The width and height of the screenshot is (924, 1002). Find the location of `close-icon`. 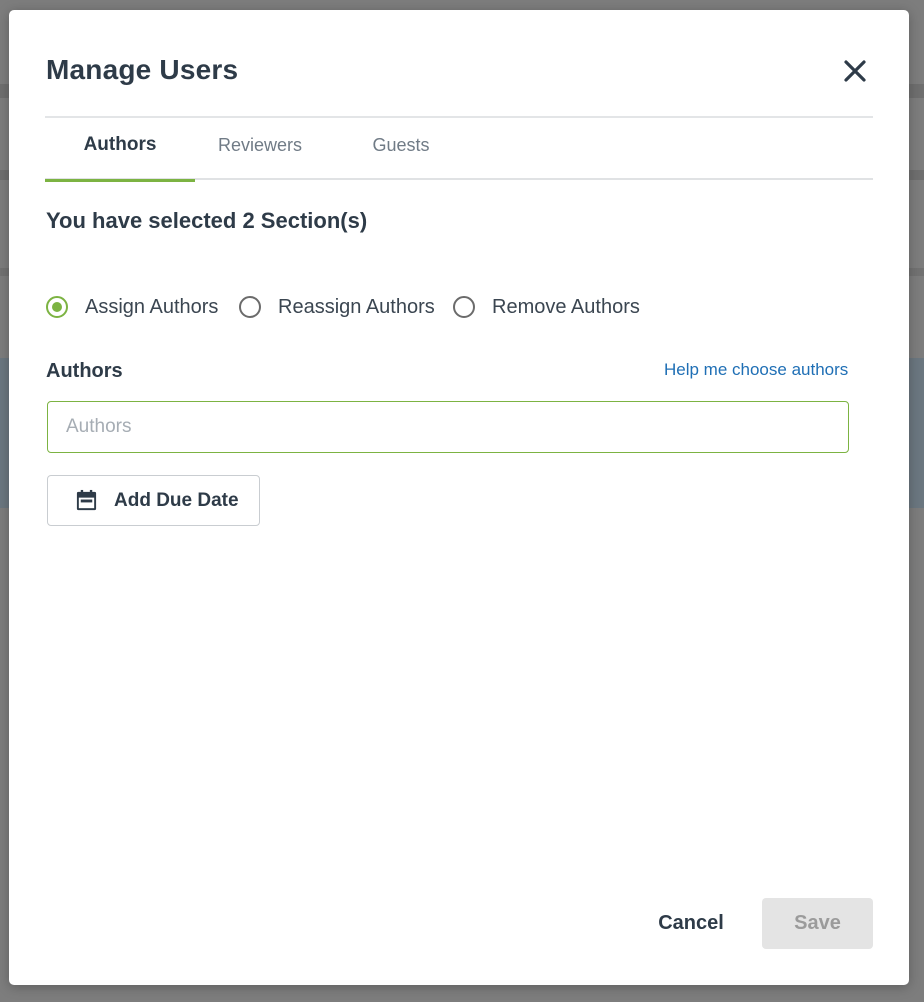

close-icon is located at coordinates (855, 71).